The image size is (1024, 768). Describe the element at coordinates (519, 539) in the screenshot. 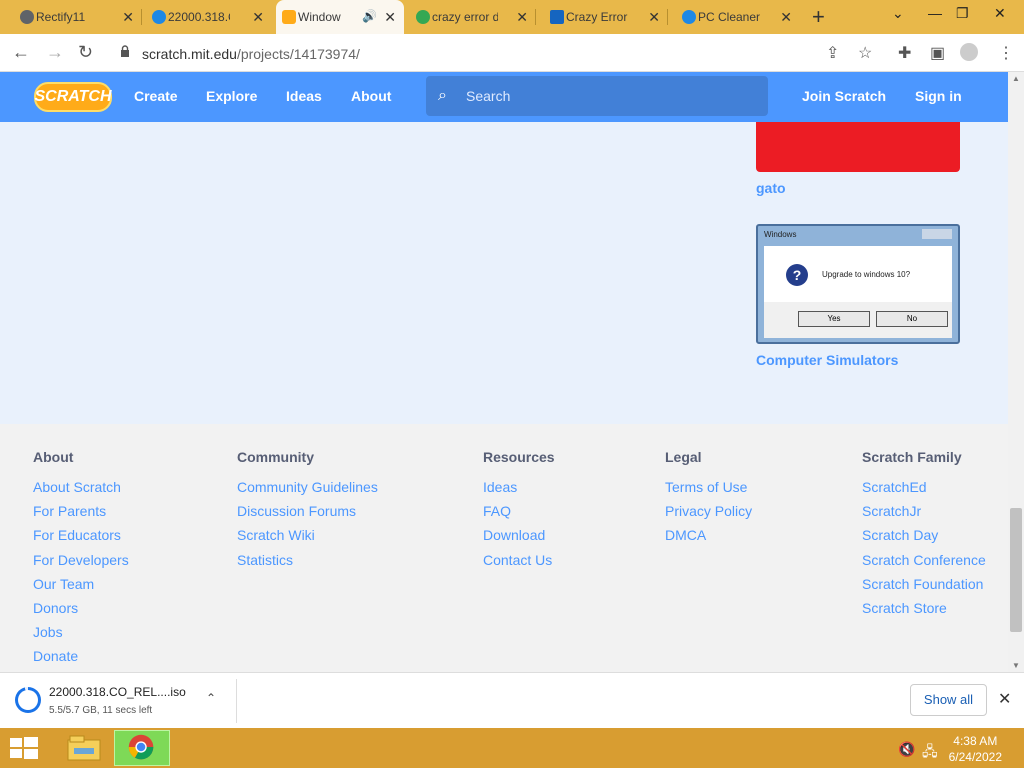

I see `footer-link: Download` at that location.